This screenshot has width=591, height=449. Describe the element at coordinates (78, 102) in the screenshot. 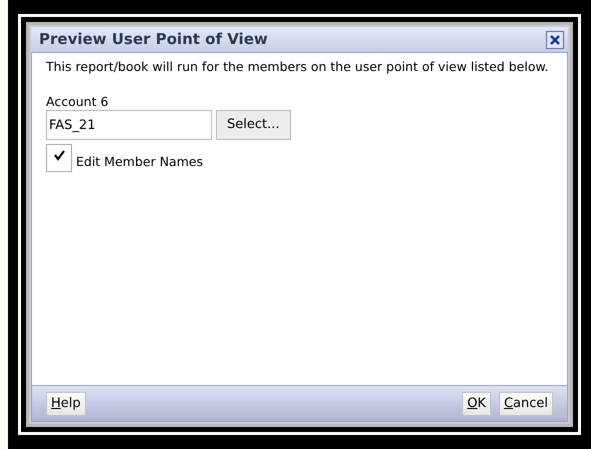

I see `field-label: Account 6` at that location.